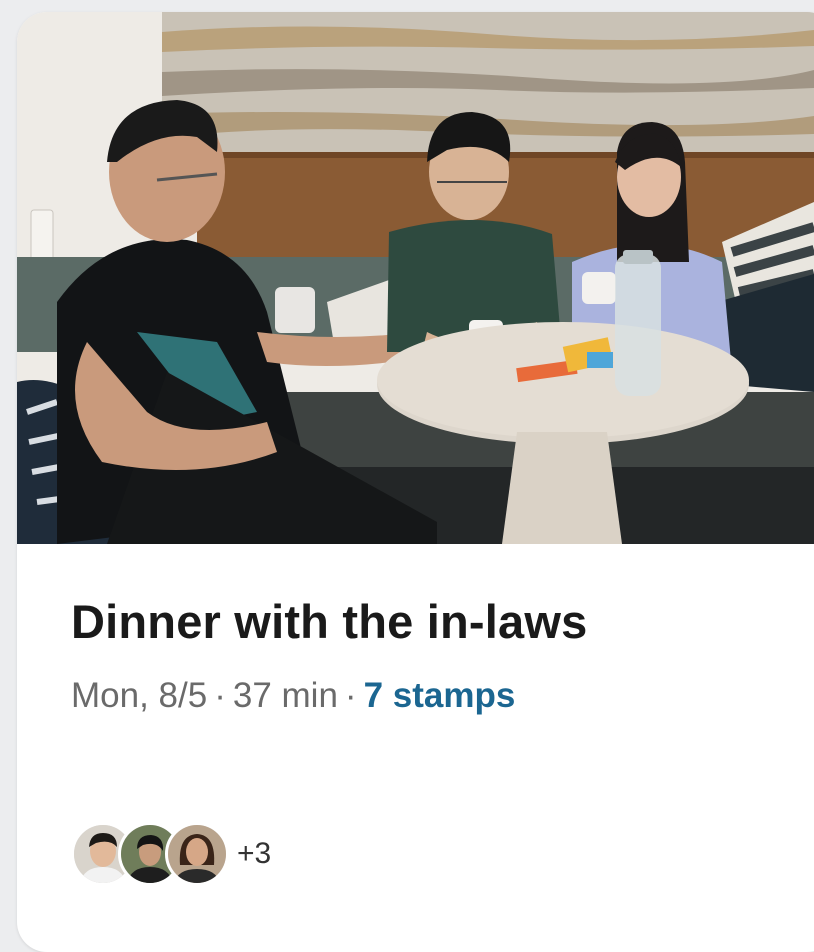 This screenshot has height=952, width=814. What do you see at coordinates (440, 695) in the screenshot?
I see `stamps-link: 7 stamps` at bounding box center [440, 695].